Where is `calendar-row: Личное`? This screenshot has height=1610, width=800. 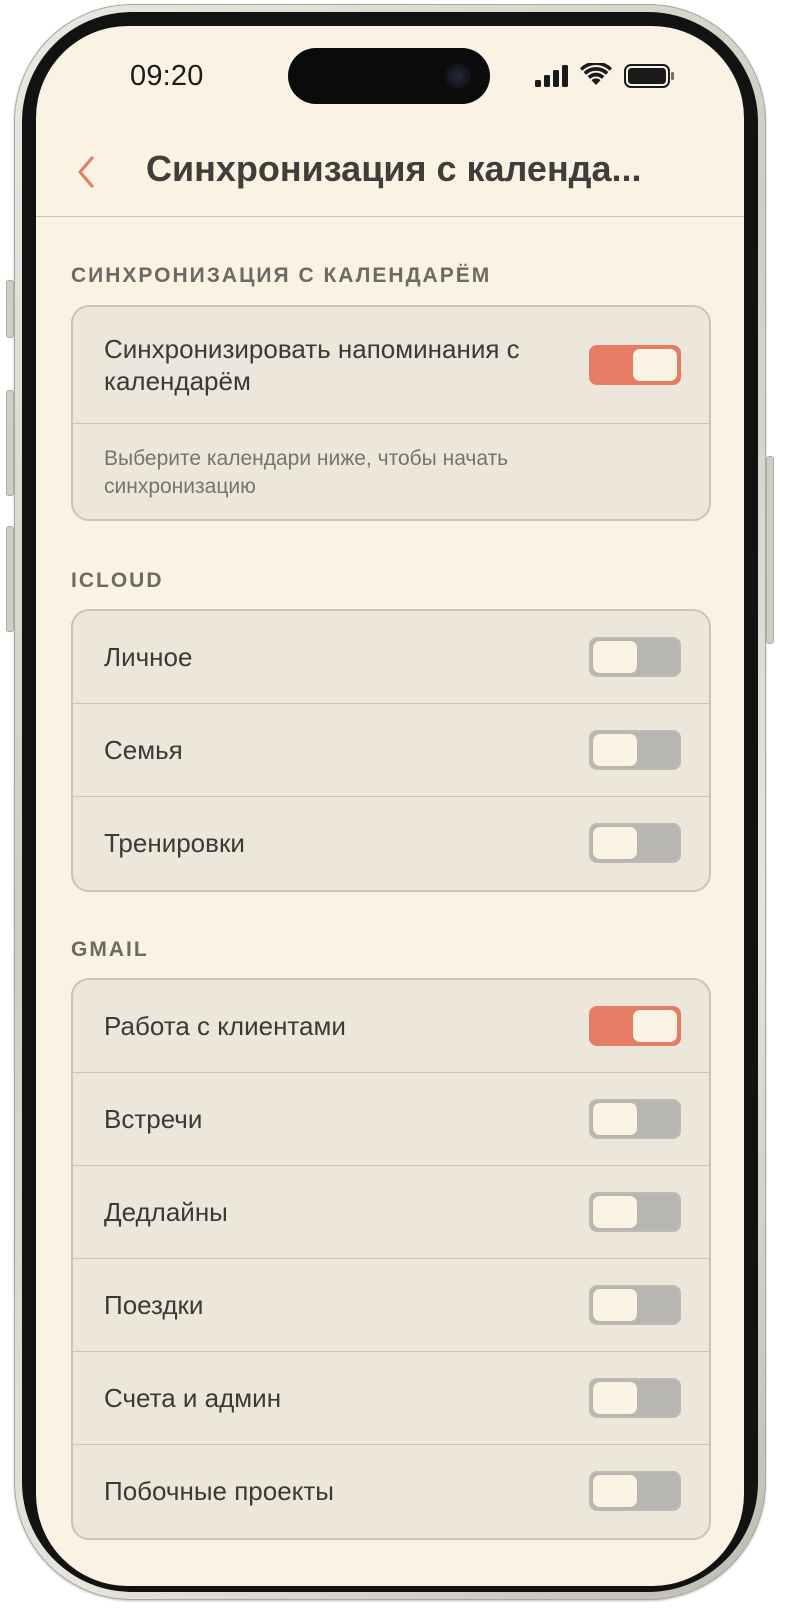 calendar-row: Личное is located at coordinates (391, 657).